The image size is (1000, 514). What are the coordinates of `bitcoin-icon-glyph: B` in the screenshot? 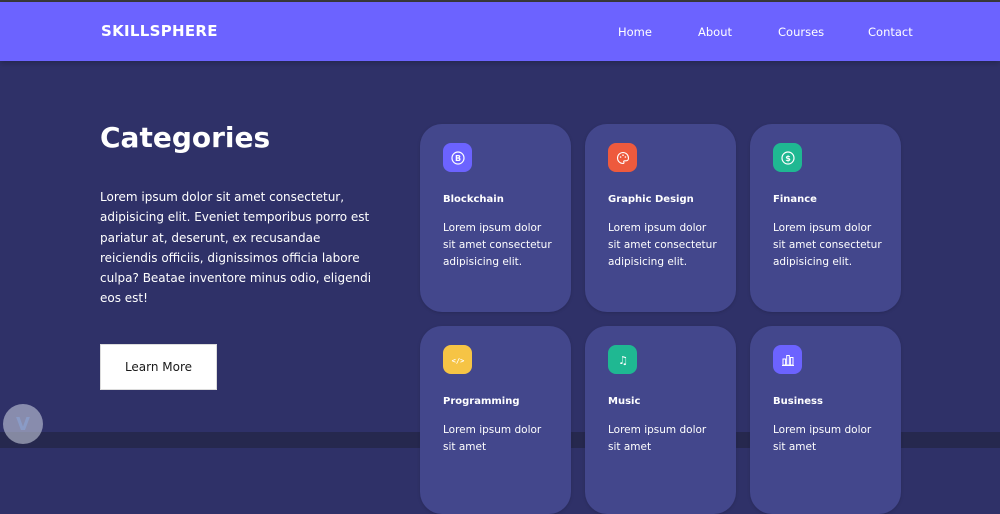 It's located at (457, 157).